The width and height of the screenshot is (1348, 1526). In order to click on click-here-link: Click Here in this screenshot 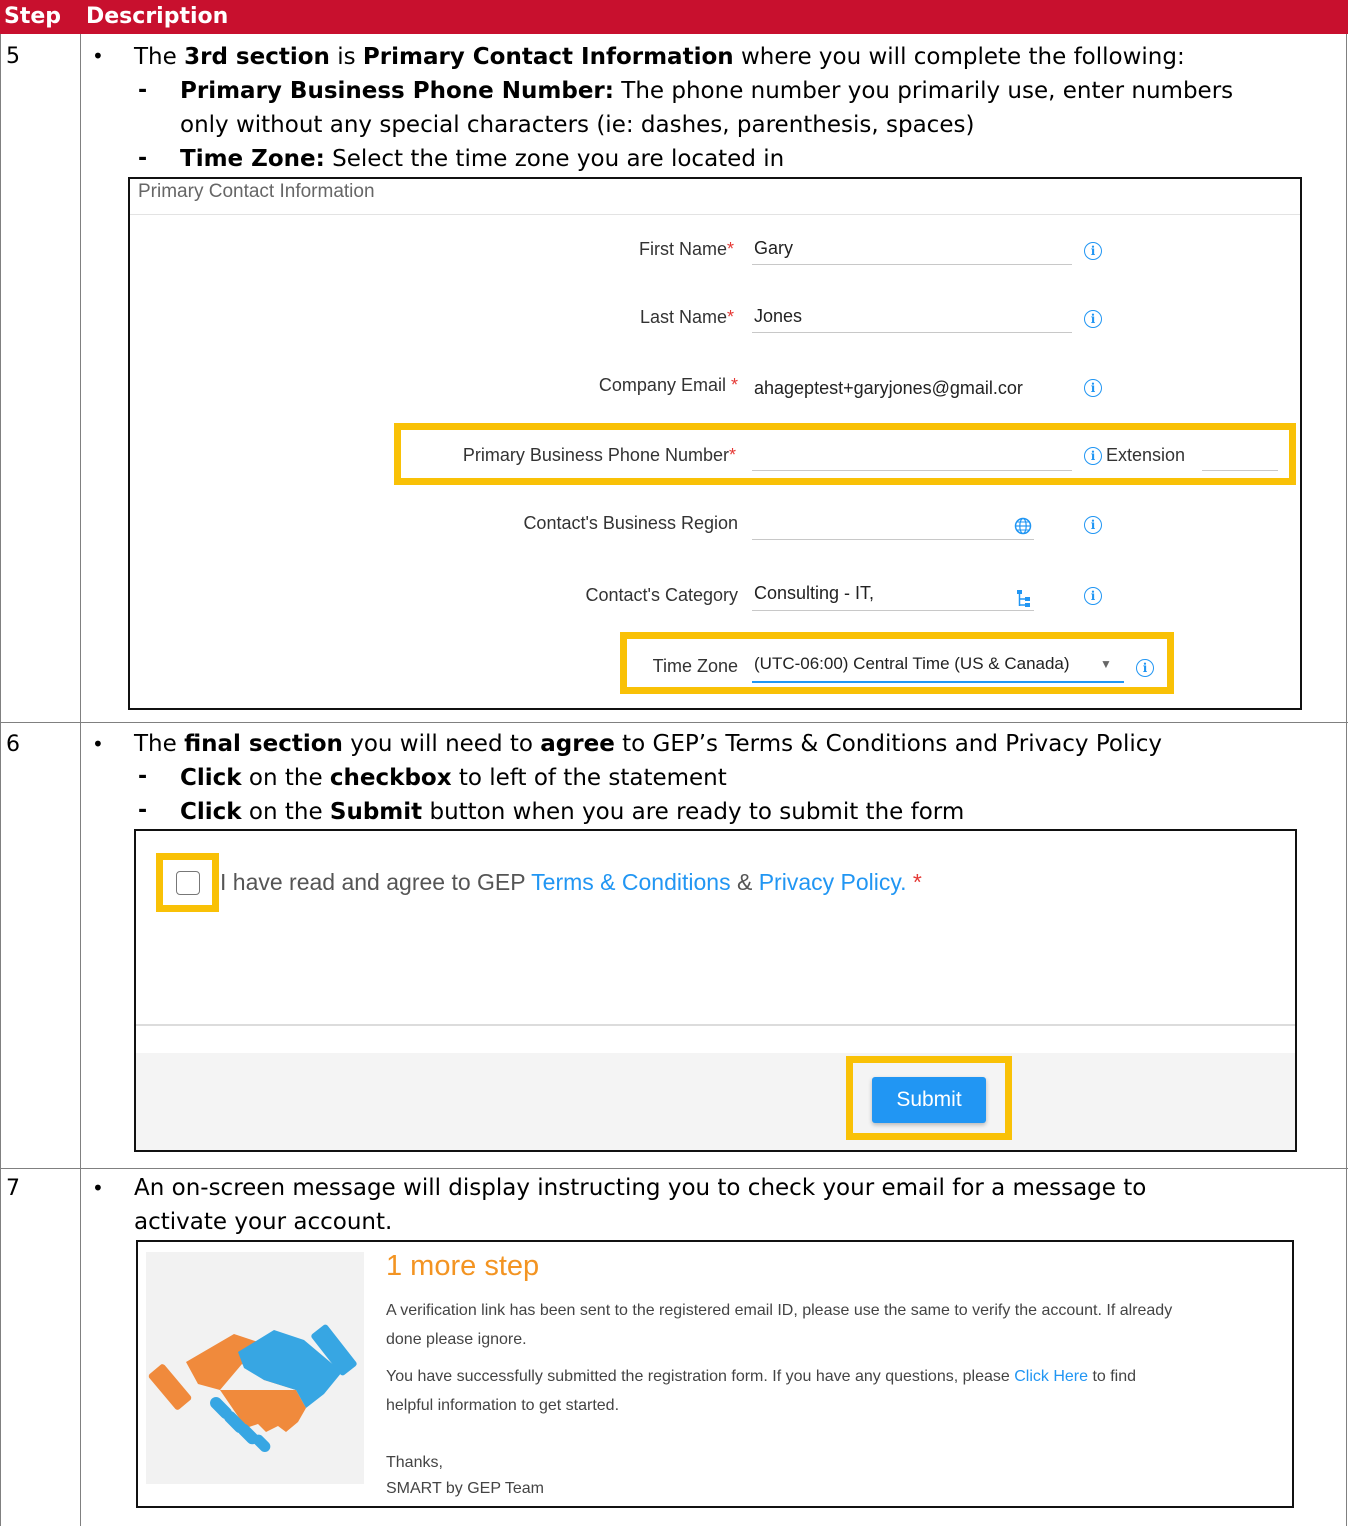, I will do `click(1051, 1376)`.